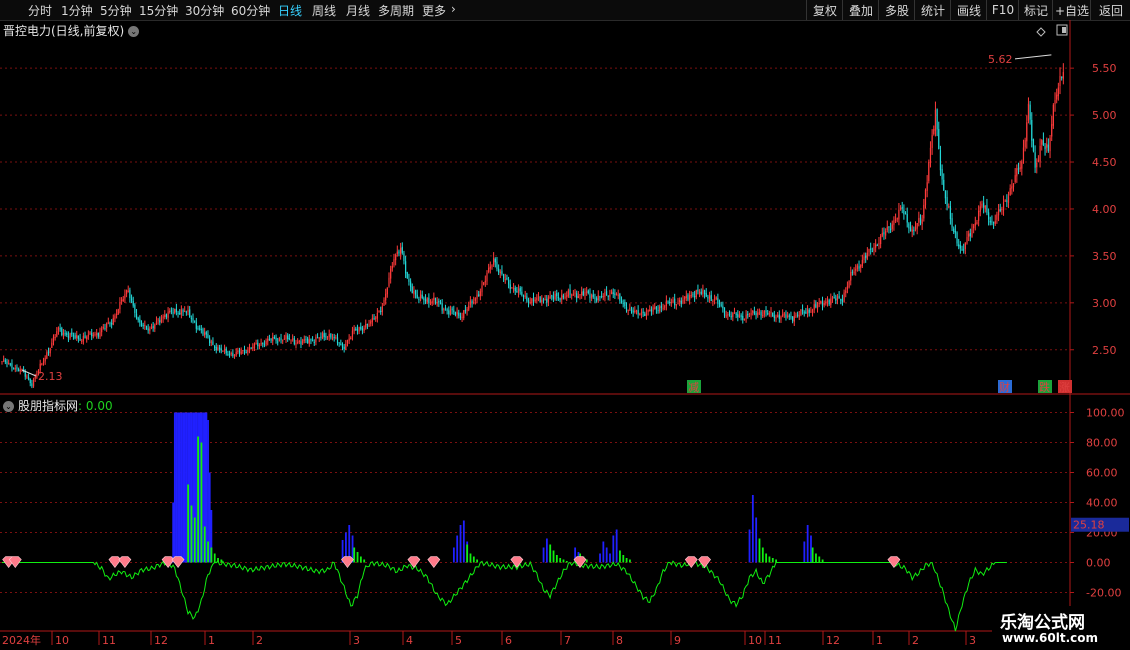  I want to click on time-tick-label: 5, so click(458, 640).